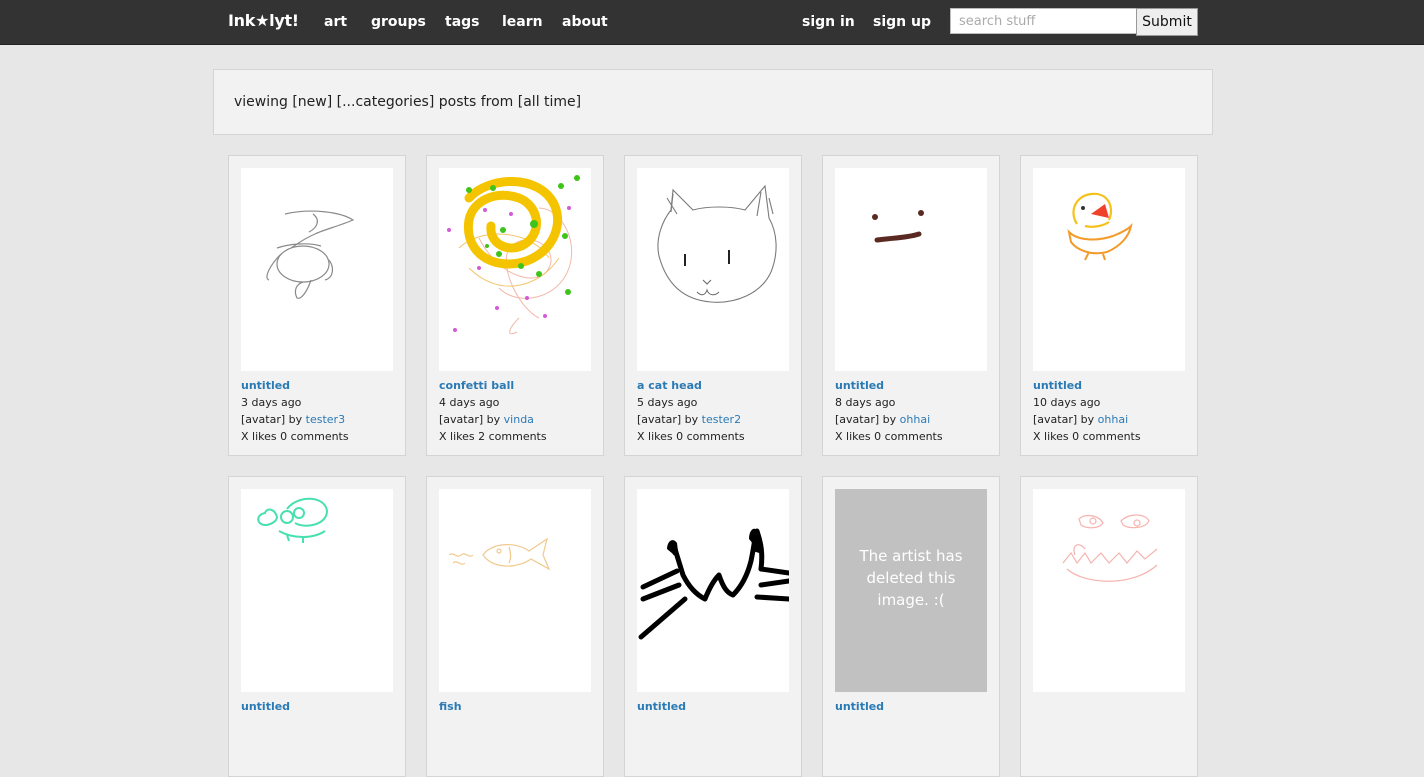 The image size is (1424, 777). What do you see at coordinates (721, 419) in the screenshot?
I see `author-link: tester2` at bounding box center [721, 419].